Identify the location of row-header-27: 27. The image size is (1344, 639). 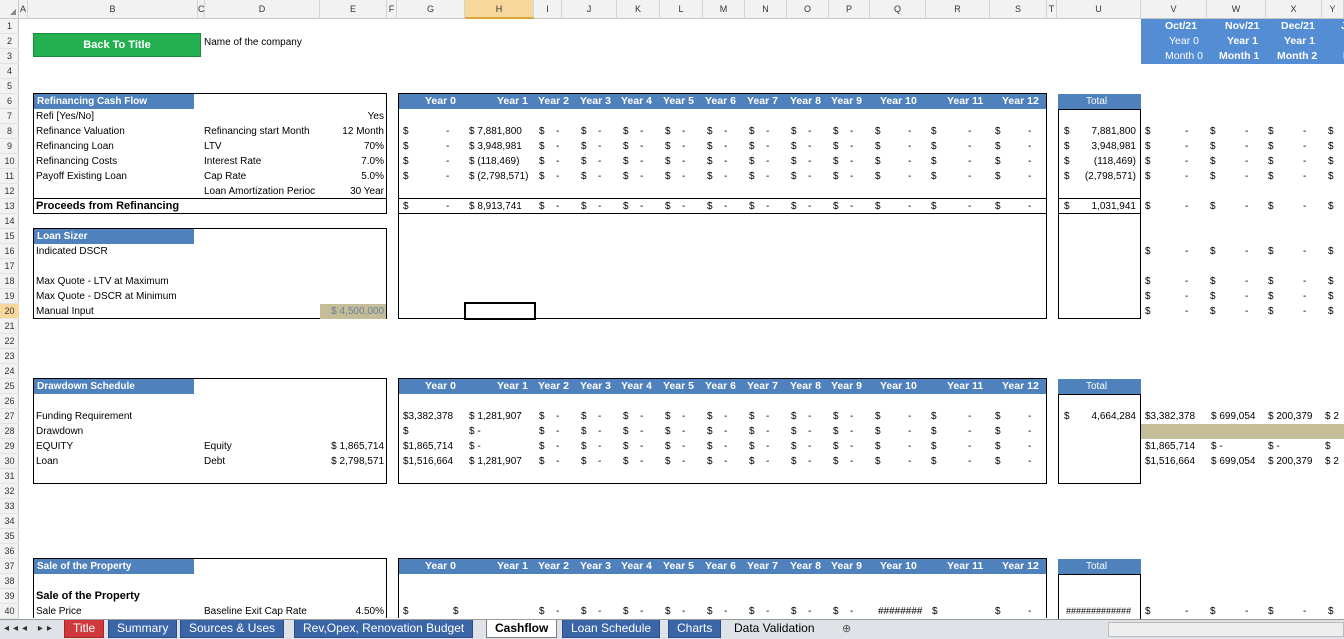
(9, 416).